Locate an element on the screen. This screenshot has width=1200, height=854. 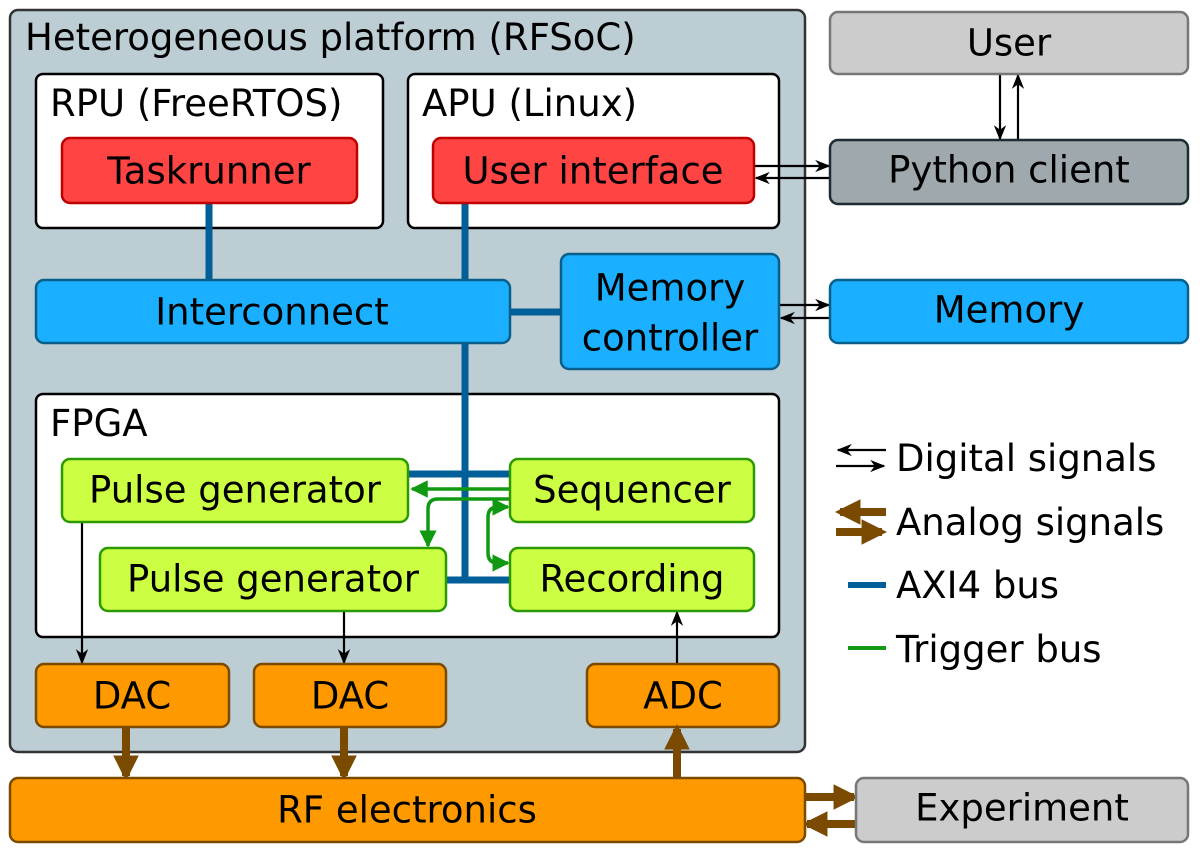
legend-axi4-label: AXI4 bus is located at coordinates (977, 585).